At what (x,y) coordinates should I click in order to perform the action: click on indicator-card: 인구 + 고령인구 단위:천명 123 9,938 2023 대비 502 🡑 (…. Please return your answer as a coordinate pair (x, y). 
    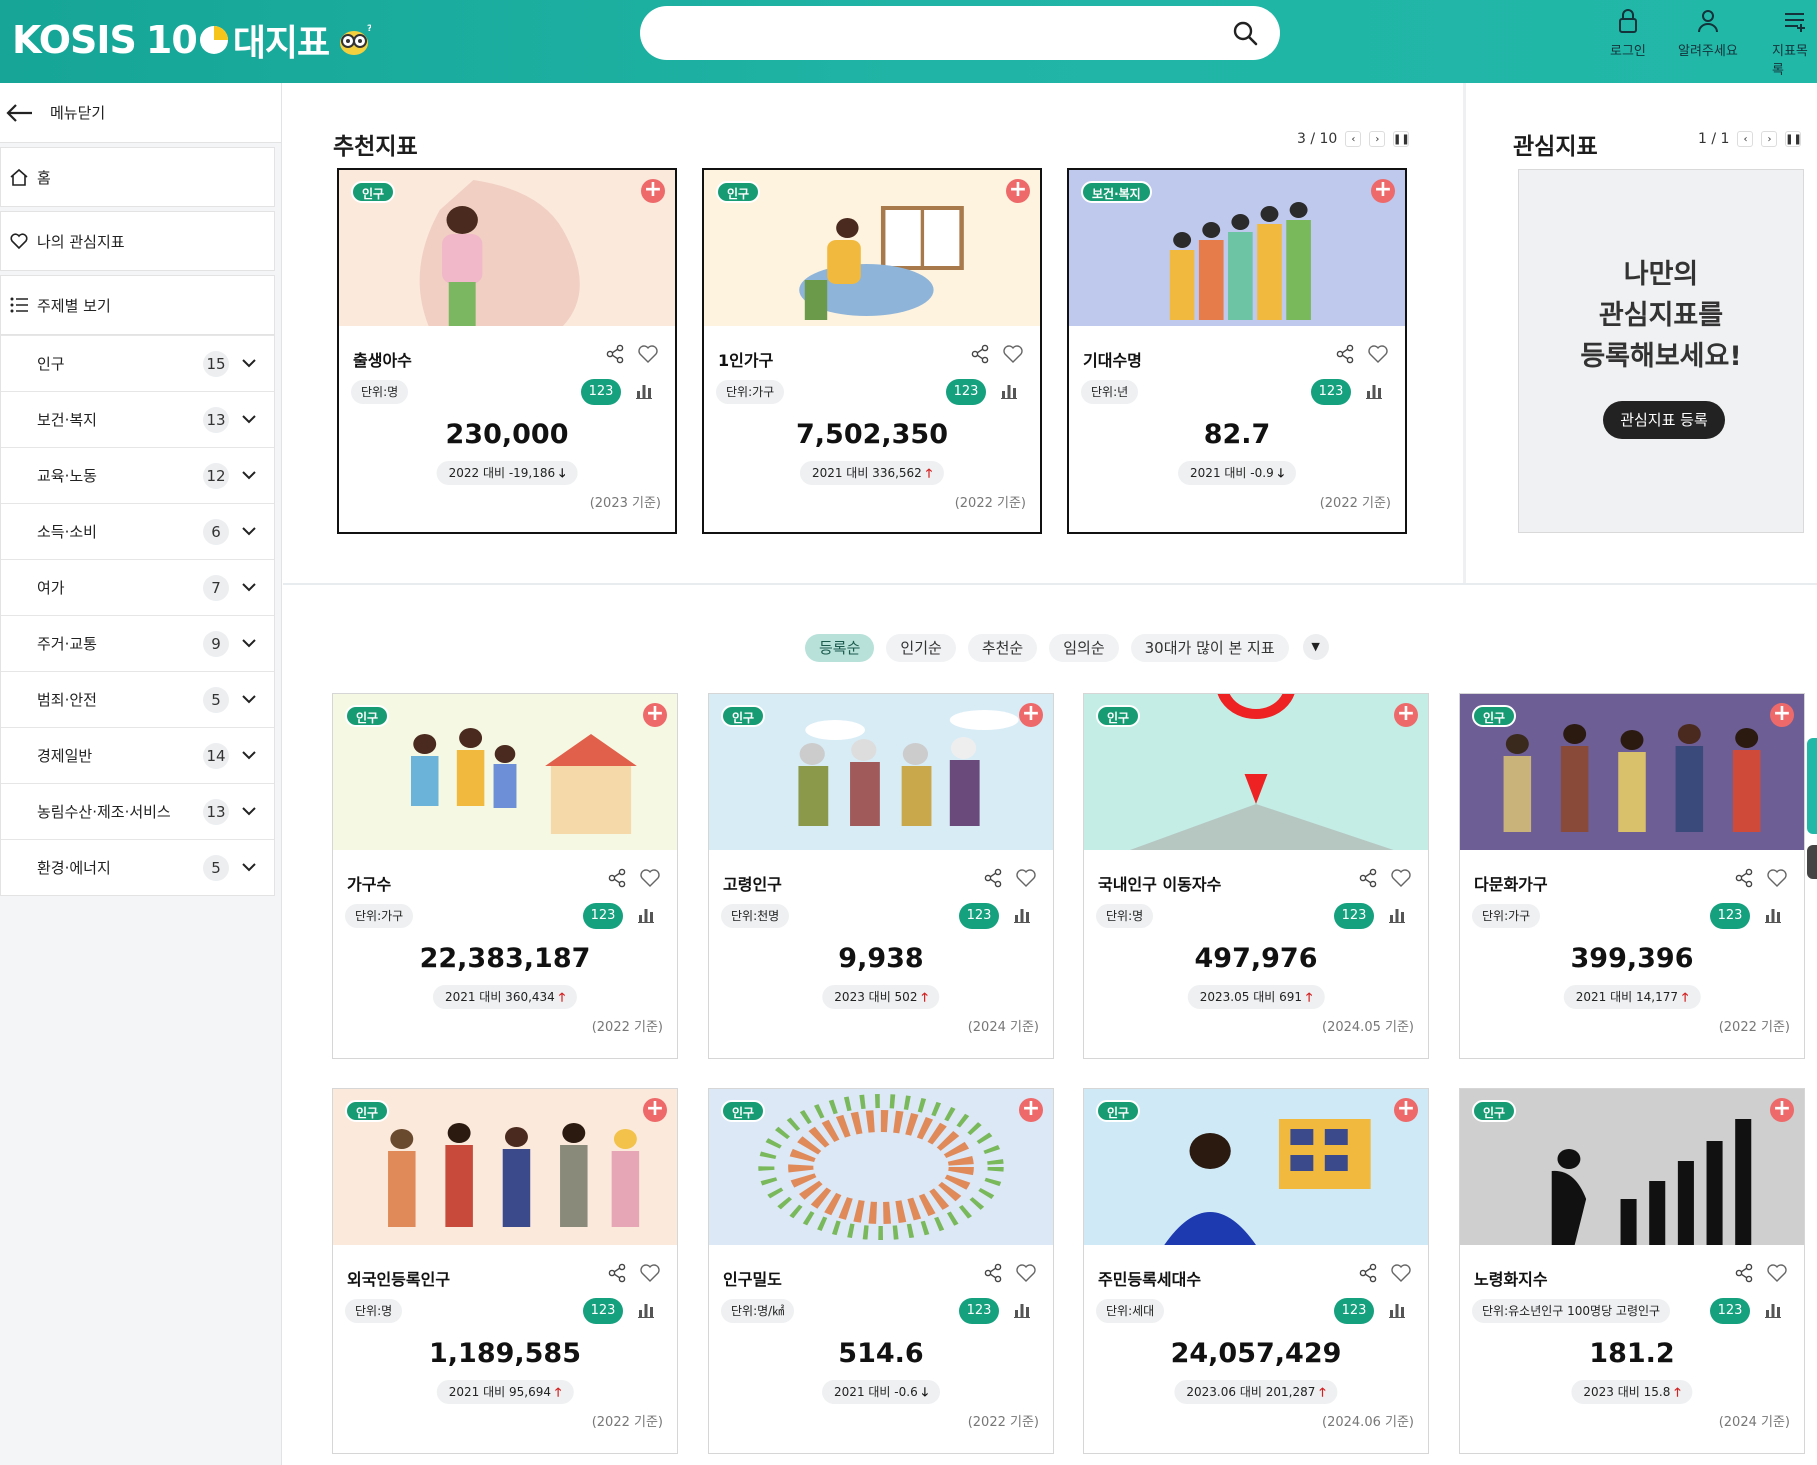
    Looking at the image, I should click on (881, 876).